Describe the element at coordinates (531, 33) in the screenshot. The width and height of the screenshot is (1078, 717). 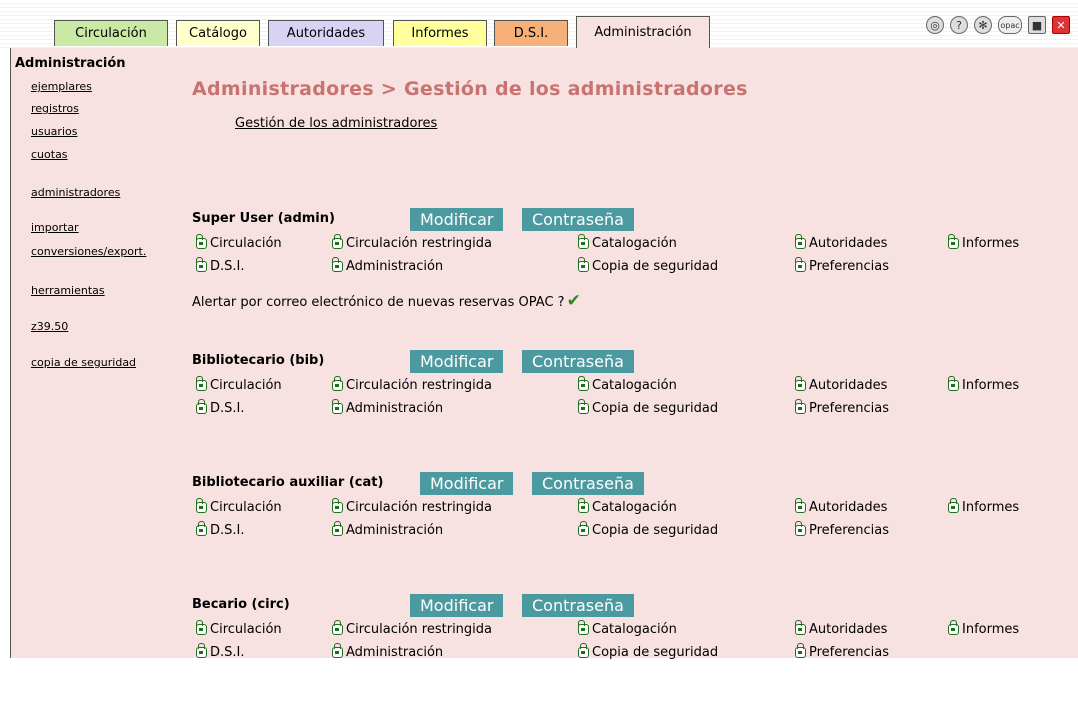
I see `tab-dsi: D.S.I.` at that location.